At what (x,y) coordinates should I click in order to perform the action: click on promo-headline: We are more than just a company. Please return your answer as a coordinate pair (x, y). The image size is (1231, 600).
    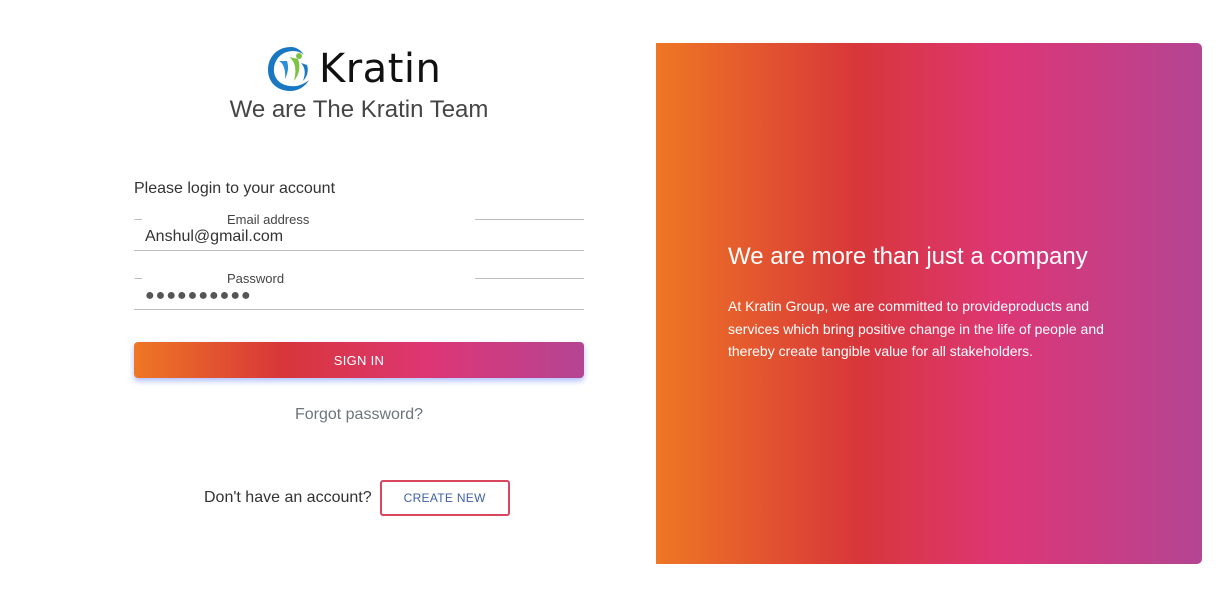
    Looking at the image, I should click on (908, 256).